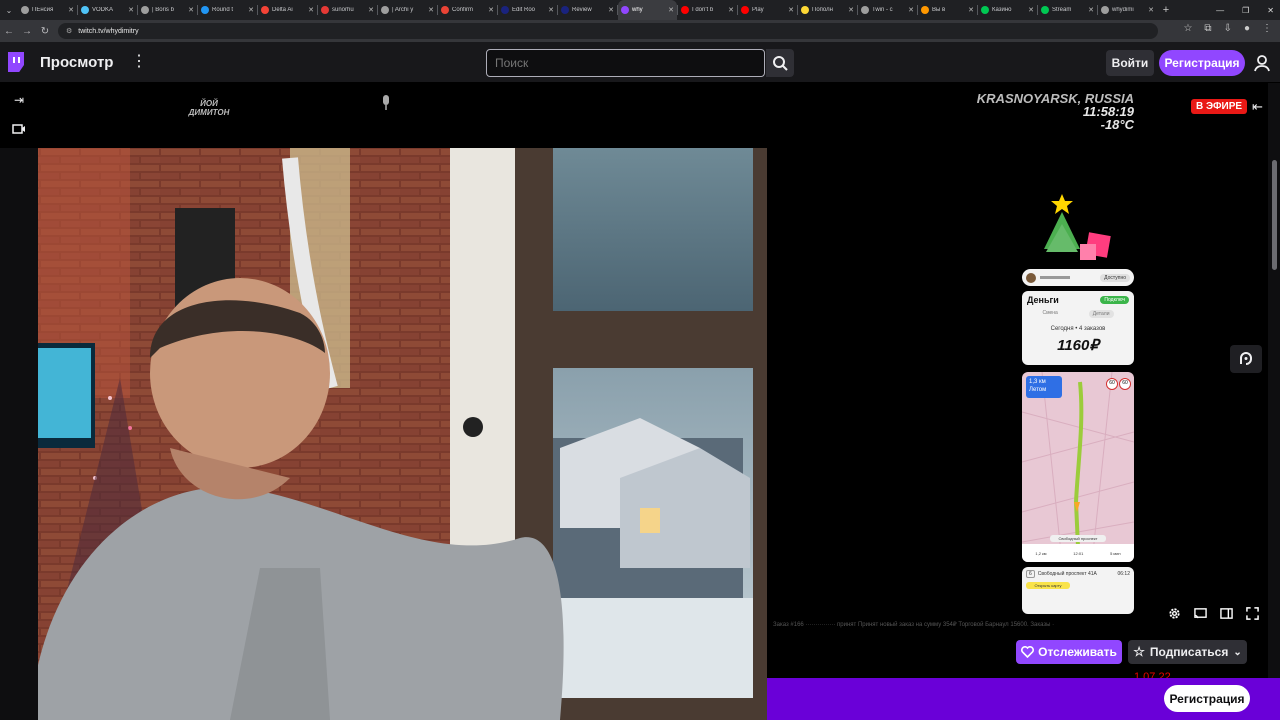  I want to click on forward-icon: →, so click(27, 31).